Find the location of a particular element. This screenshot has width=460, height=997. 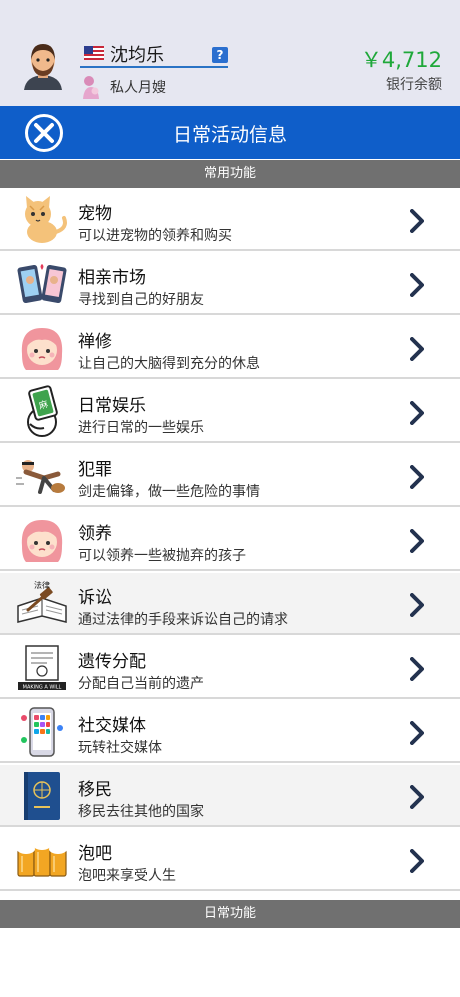

section-header-daily: 日常功能 is located at coordinates (230, 914).